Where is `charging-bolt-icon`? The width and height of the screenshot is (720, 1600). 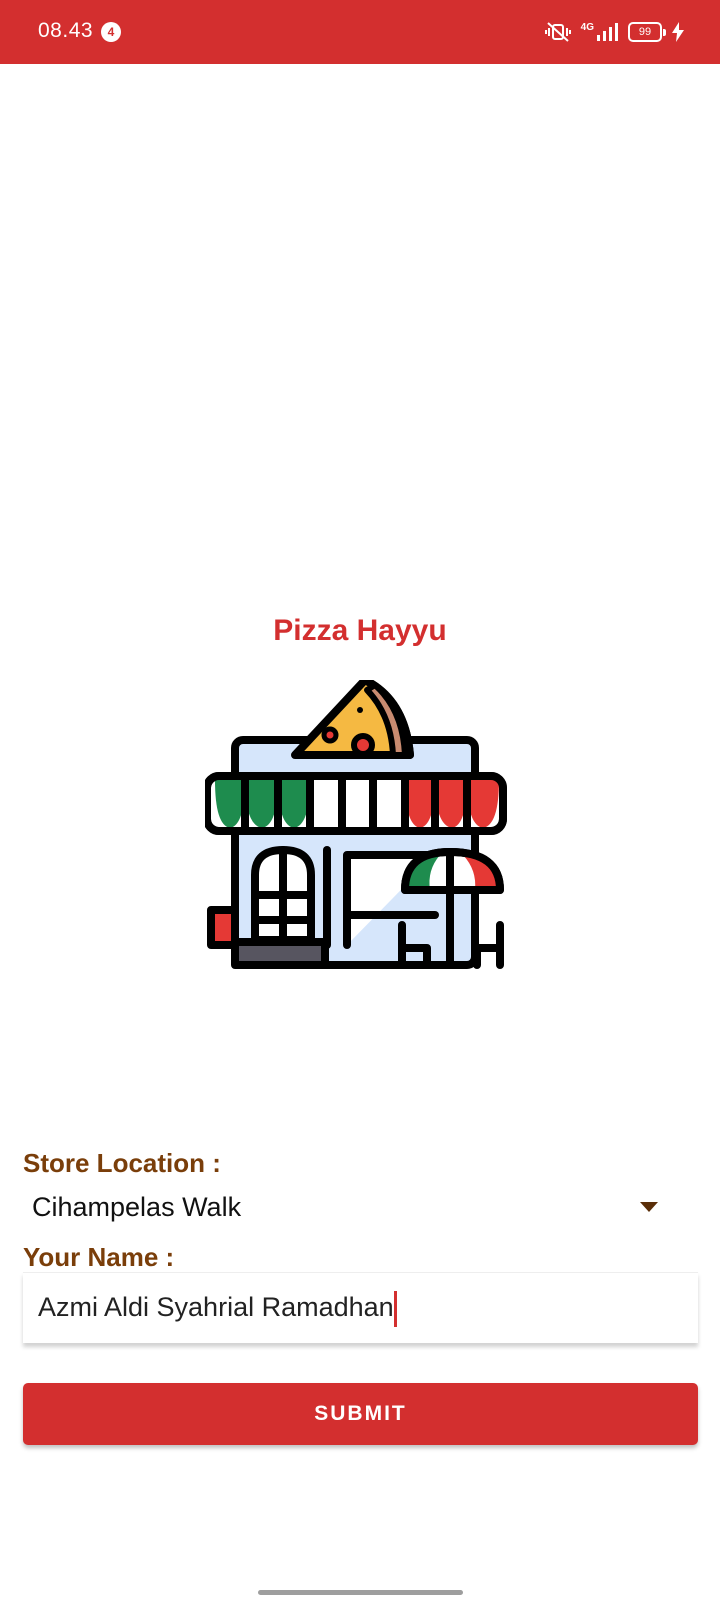 charging-bolt-icon is located at coordinates (678, 32).